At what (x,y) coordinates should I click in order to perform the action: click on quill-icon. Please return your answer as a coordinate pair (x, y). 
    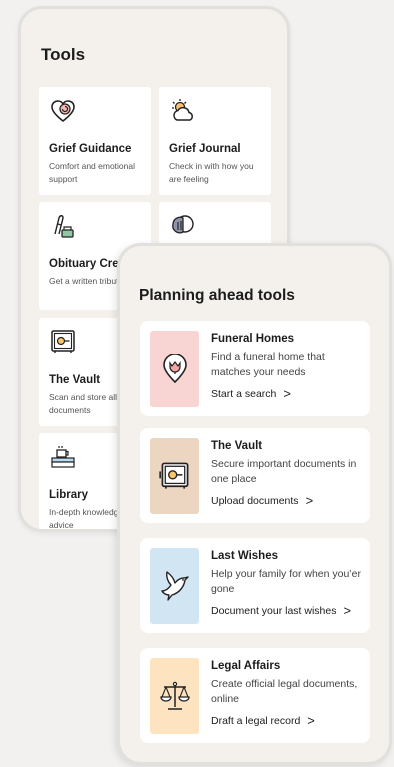
    Looking at the image, I should click on (64, 226).